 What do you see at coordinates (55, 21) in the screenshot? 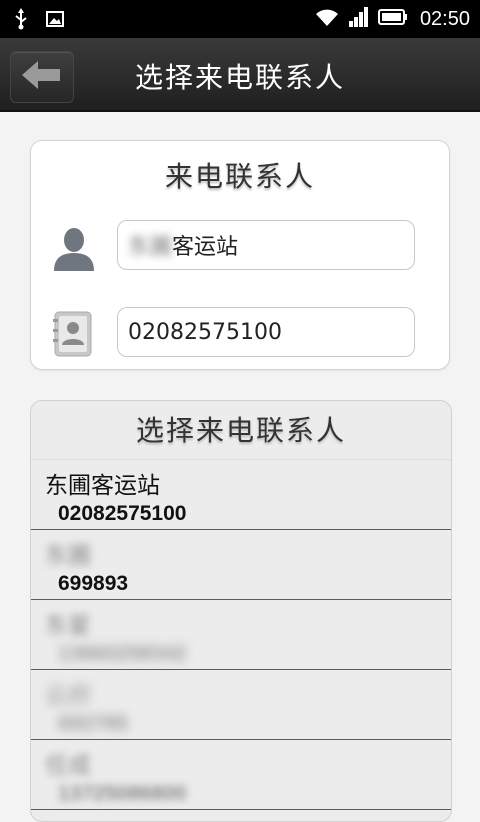
I see `image-icon` at bounding box center [55, 21].